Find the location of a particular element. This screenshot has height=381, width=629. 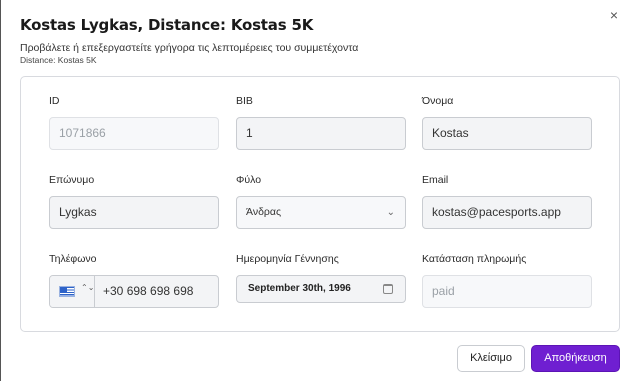

field-birth-date: Ημερομηνία Γέννησης September 30th, 1996 is located at coordinates (321, 277).